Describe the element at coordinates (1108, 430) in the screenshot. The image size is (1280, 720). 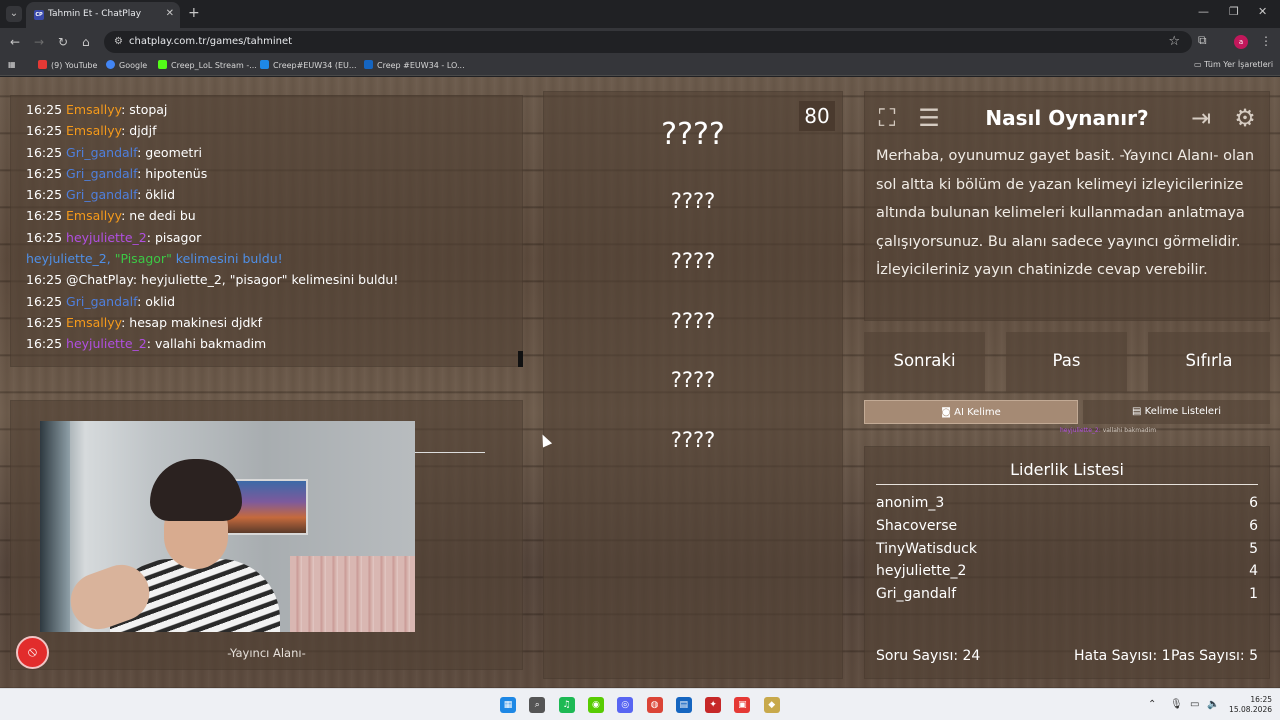
I see `last-chat-preview: heyjuliette_2: vallahi bakmadim` at that location.